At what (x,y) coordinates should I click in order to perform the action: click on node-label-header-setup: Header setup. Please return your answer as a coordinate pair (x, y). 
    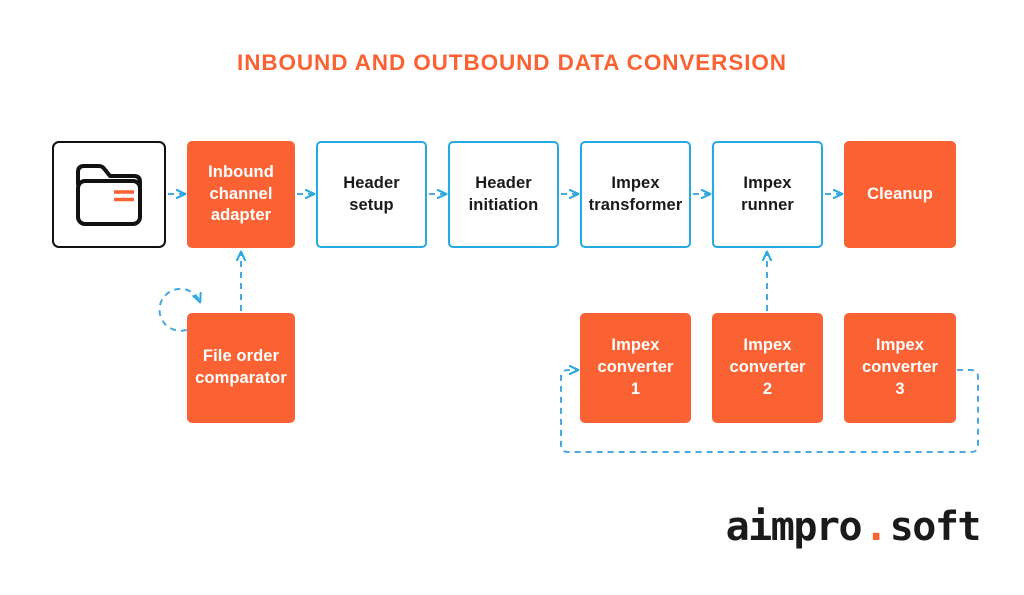
    Looking at the image, I should click on (371, 193).